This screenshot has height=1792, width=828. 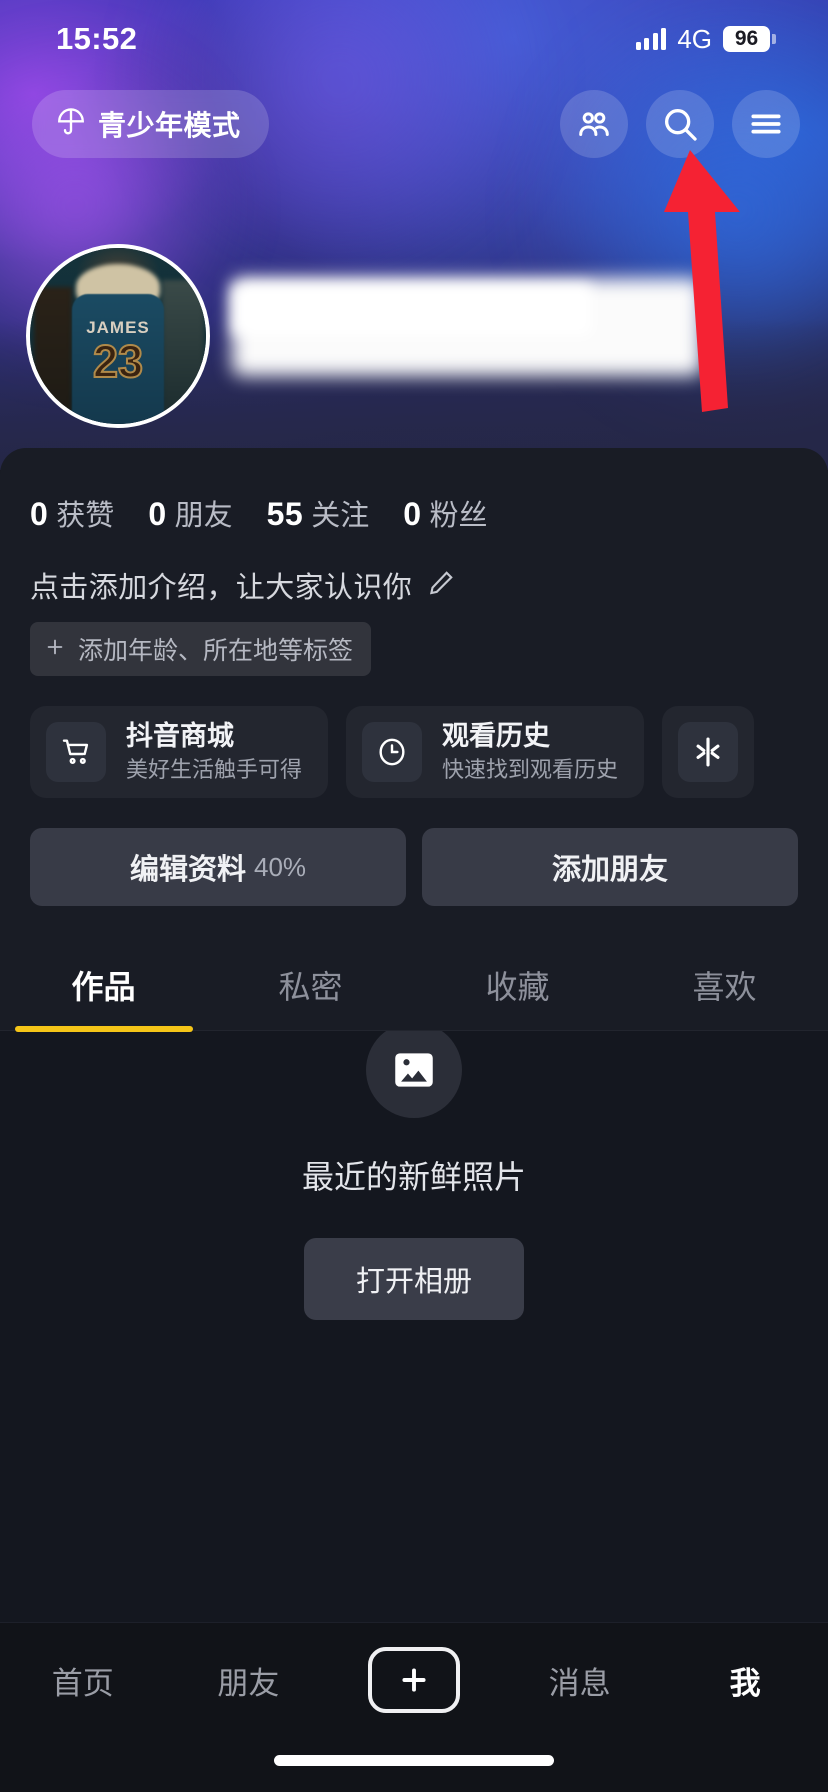 I want to click on tab-label: 作品, so click(x=103, y=987).